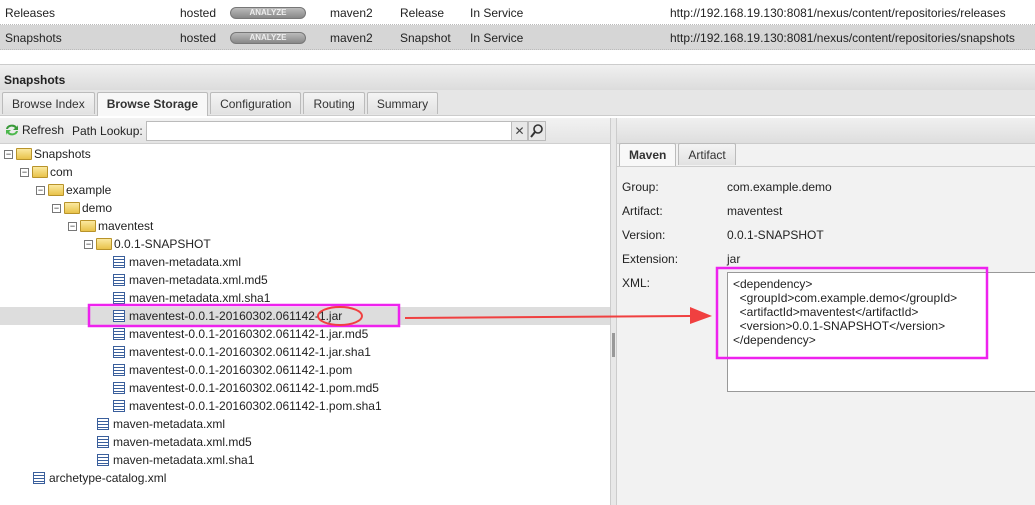 The width and height of the screenshot is (1035, 505). I want to click on field-value: 0.0.1-SNAPSHOT, so click(775, 235).